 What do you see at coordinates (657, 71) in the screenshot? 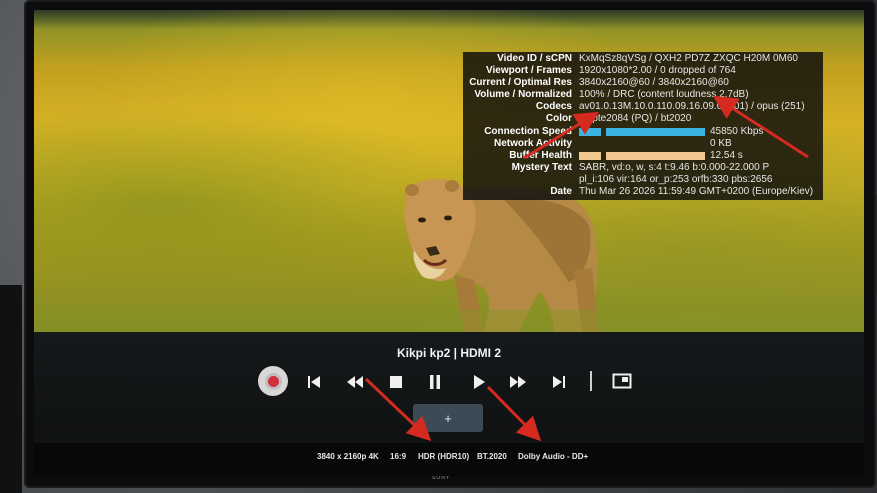
I see `stat-value: 1920x1080*2.00 / 0 dropped of 764` at bounding box center [657, 71].